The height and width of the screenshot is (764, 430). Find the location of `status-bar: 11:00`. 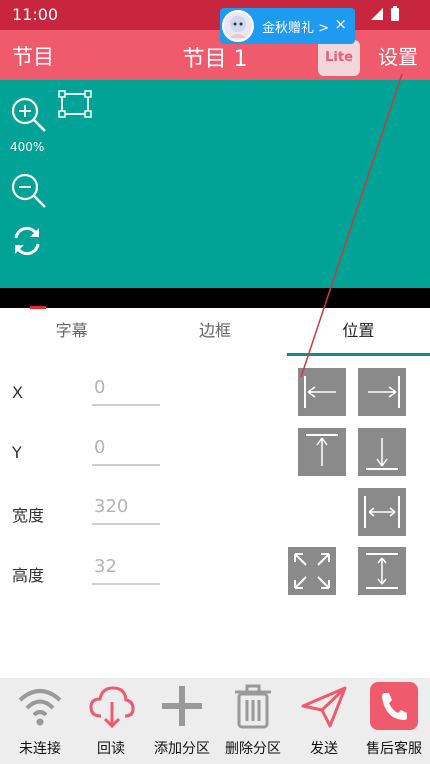

status-bar: 11:00 is located at coordinates (215, 15).